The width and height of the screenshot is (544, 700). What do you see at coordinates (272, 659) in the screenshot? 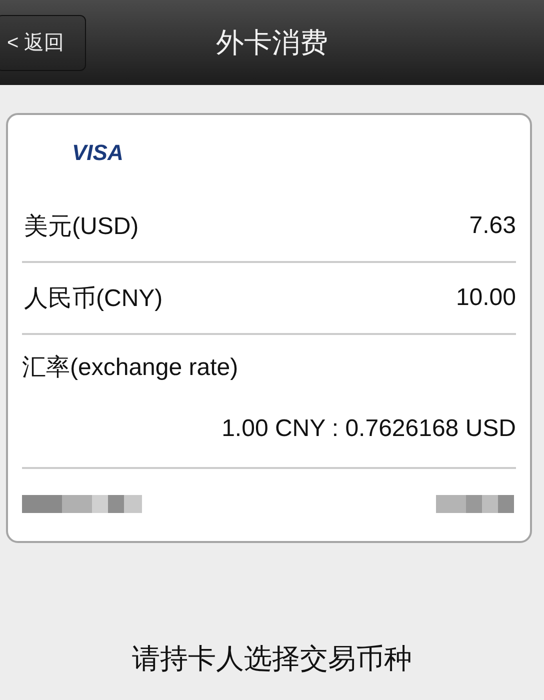
I see `prompt-text: 请持卡人选择交易币种` at bounding box center [272, 659].